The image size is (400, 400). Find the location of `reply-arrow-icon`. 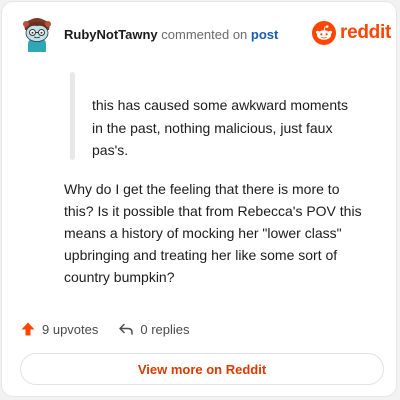

reply-arrow-icon is located at coordinates (126, 329).